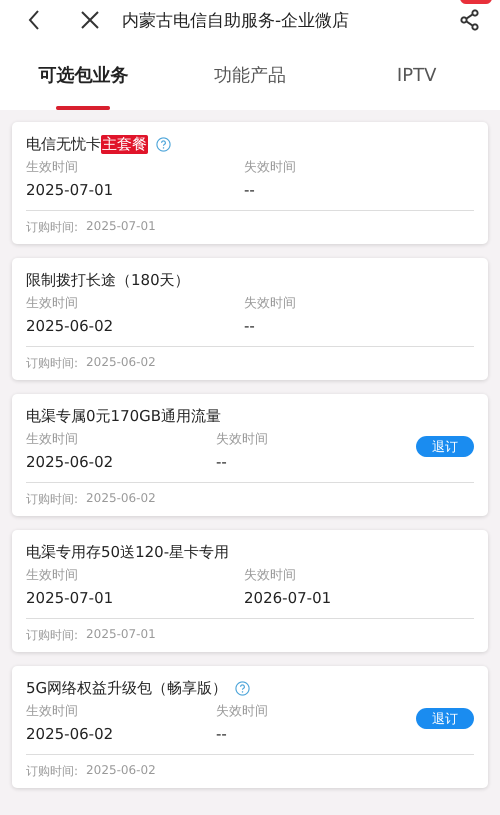 The width and height of the screenshot is (500, 815). Describe the element at coordinates (90, 20) in the screenshot. I see `close-icon` at that location.